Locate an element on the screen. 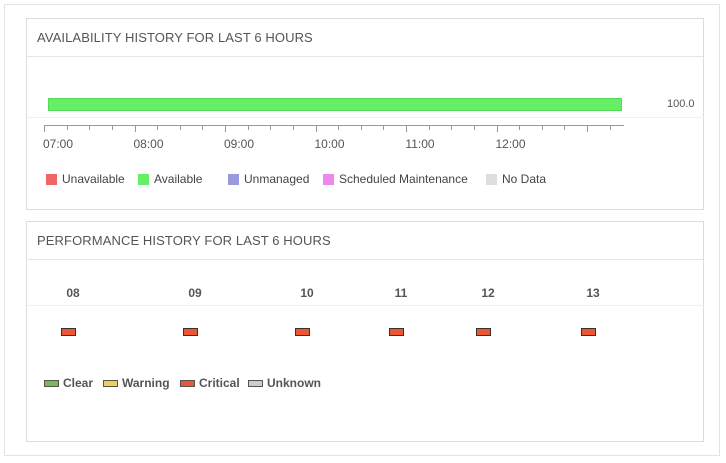  perf-swatch-critical is located at coordinates (187, 383).